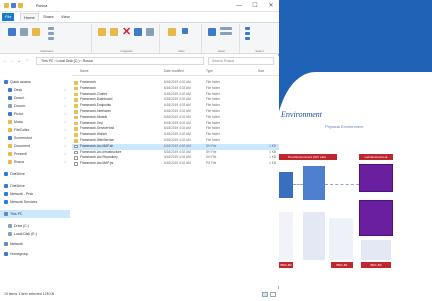  Describe the element at coordinates (76, 158) in the screenshot. I see `file-icon` at that location.